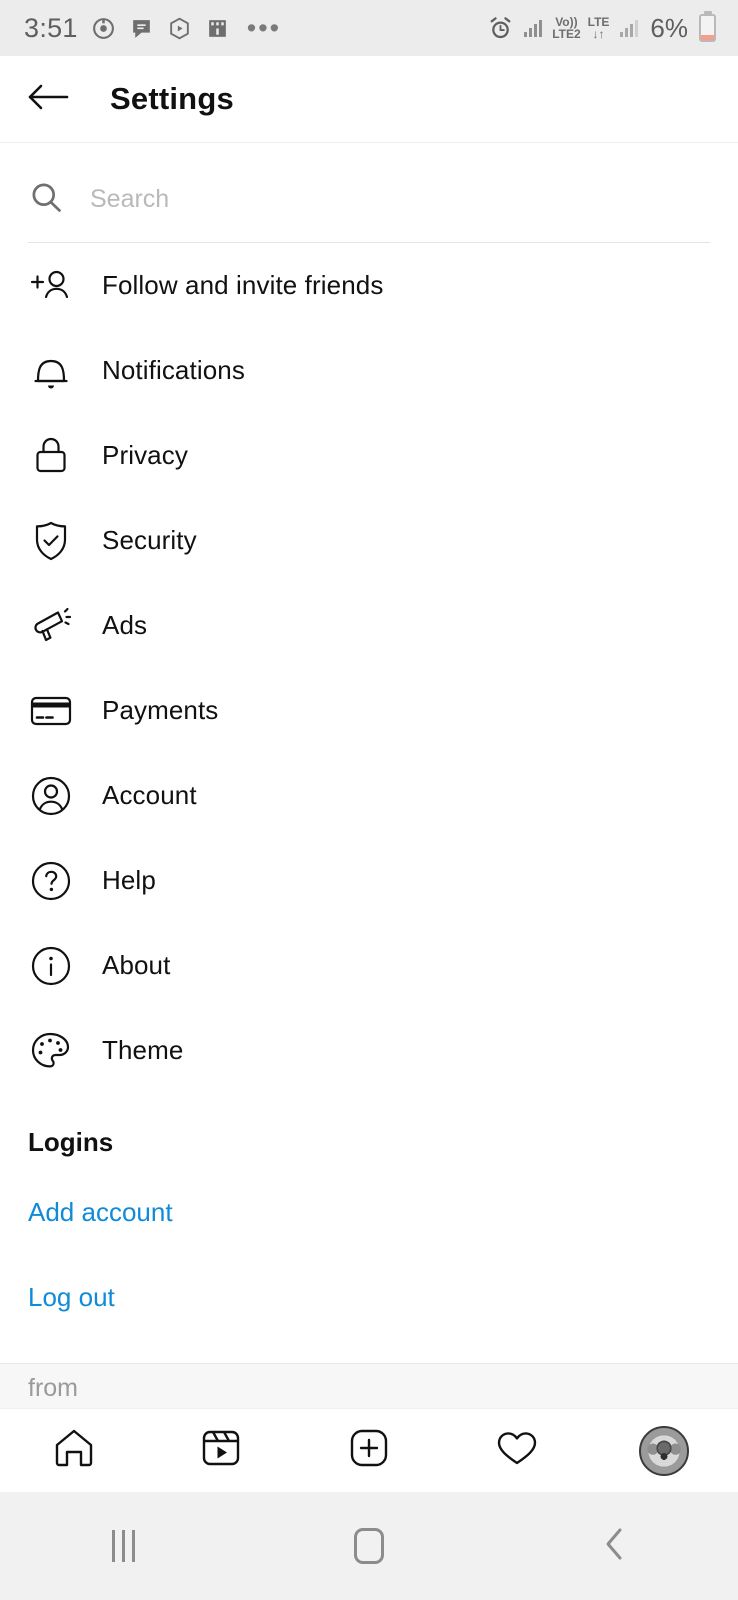  I want to click on bottom-tab-bar, so click(369, 1450).